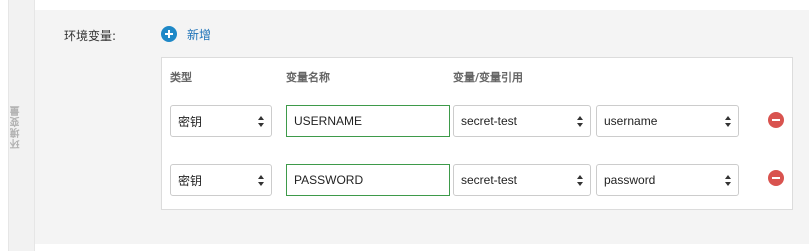 The image size is (809, 251). Describe the element at coordinates (90, 36) in the screenshot. I see `section-label: 环境变量:` at that location.